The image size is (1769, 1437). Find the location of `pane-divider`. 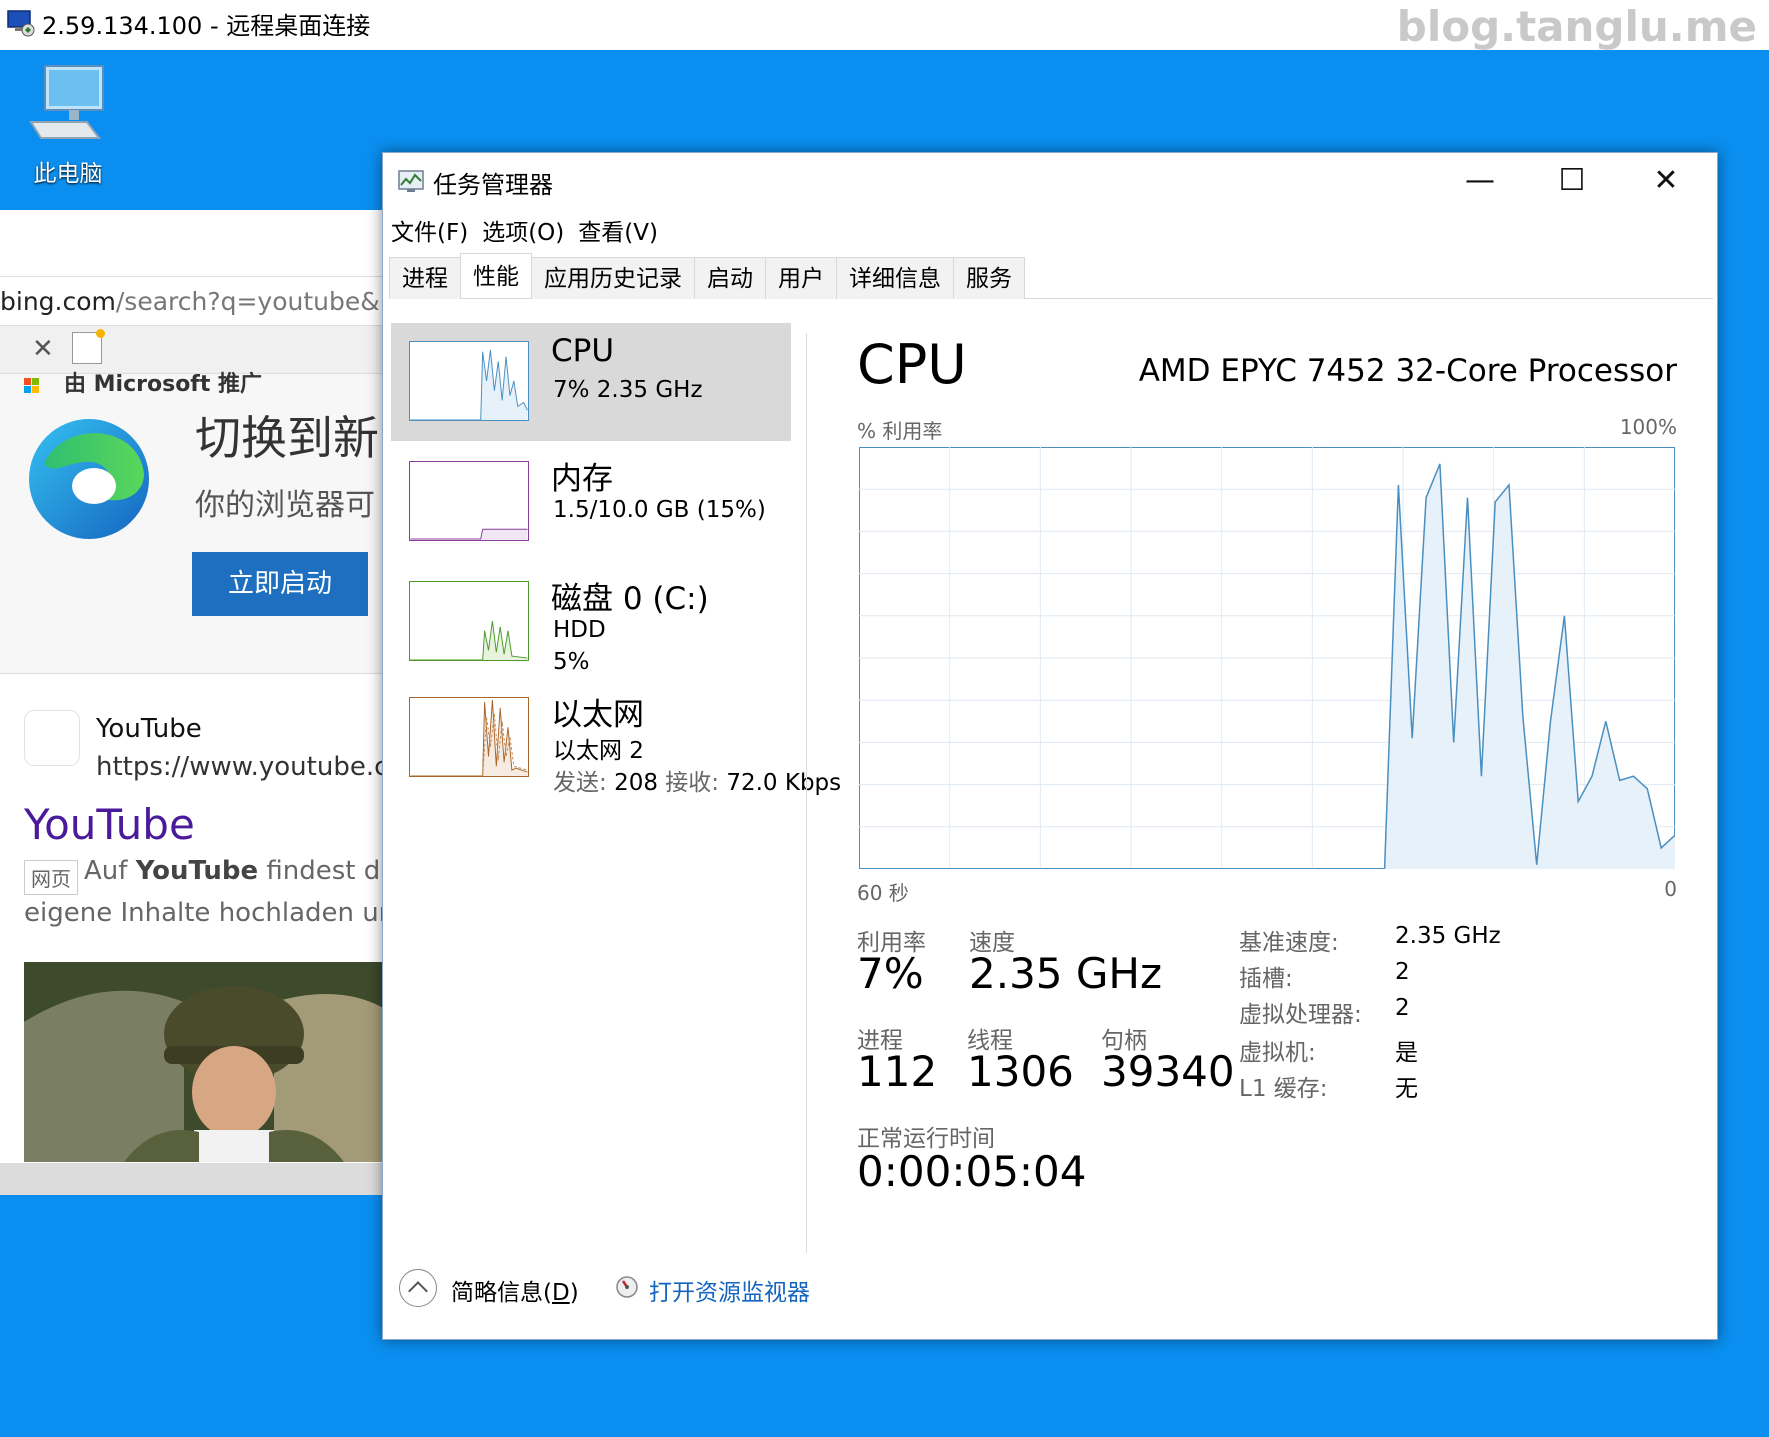

pane-divider is located at coordinates (806, 793).